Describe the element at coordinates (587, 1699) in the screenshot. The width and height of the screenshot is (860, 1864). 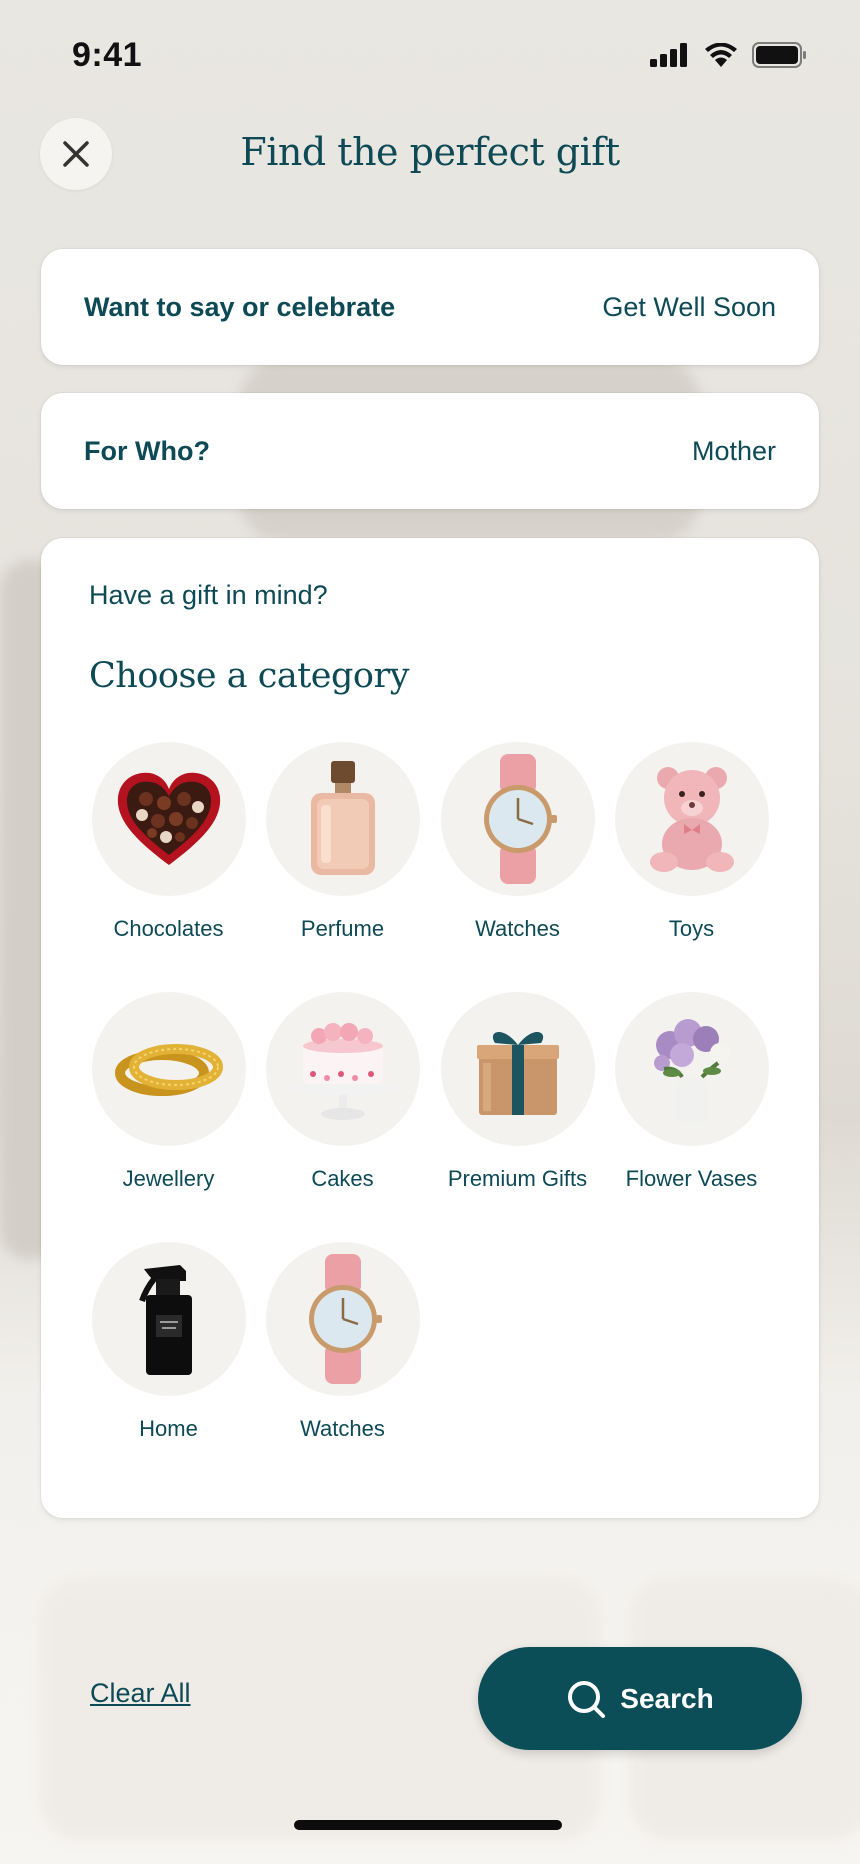
I see `search-icon` at that location.